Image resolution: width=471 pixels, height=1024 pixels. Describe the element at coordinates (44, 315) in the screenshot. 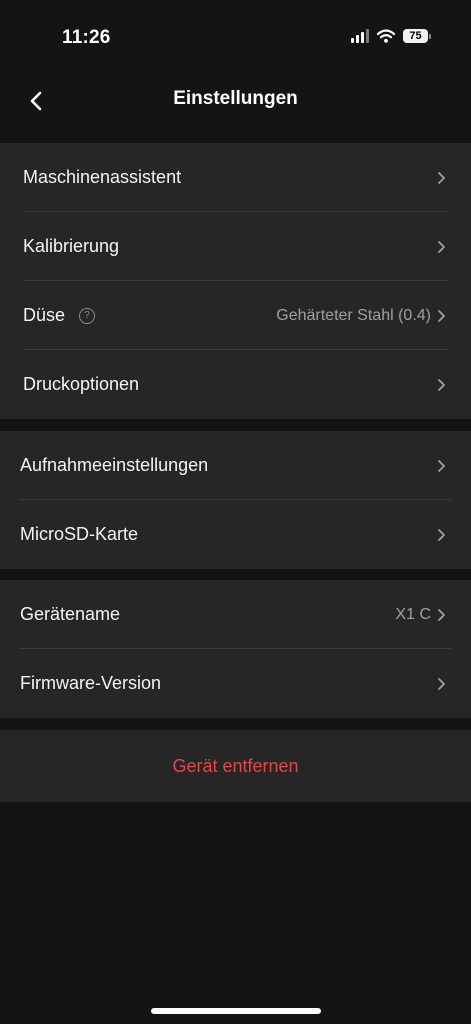

I see `row-label: Düse` at that location.